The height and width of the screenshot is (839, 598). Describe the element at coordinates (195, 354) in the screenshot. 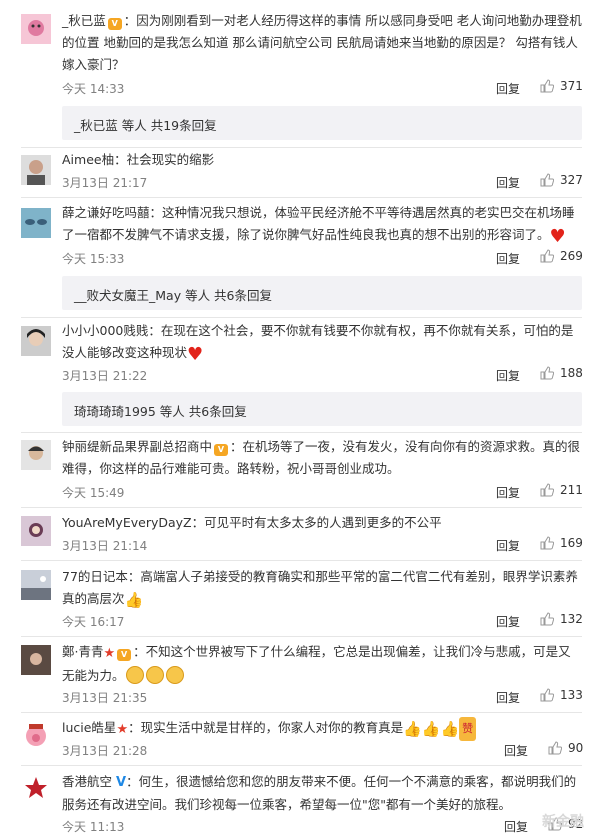

I see `broken-heart-icon: ♥` at that location.